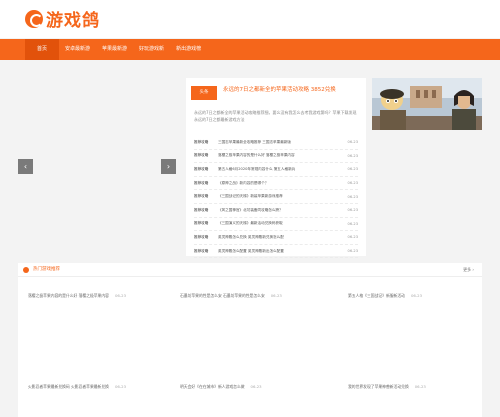 The height and width of the screenshot is (417, 500). Describe the element at coordinates (280, 196) in the screenshot. I see `news-title: 《三国战记的天梯》新装苹果新游戏推荐` at that location.